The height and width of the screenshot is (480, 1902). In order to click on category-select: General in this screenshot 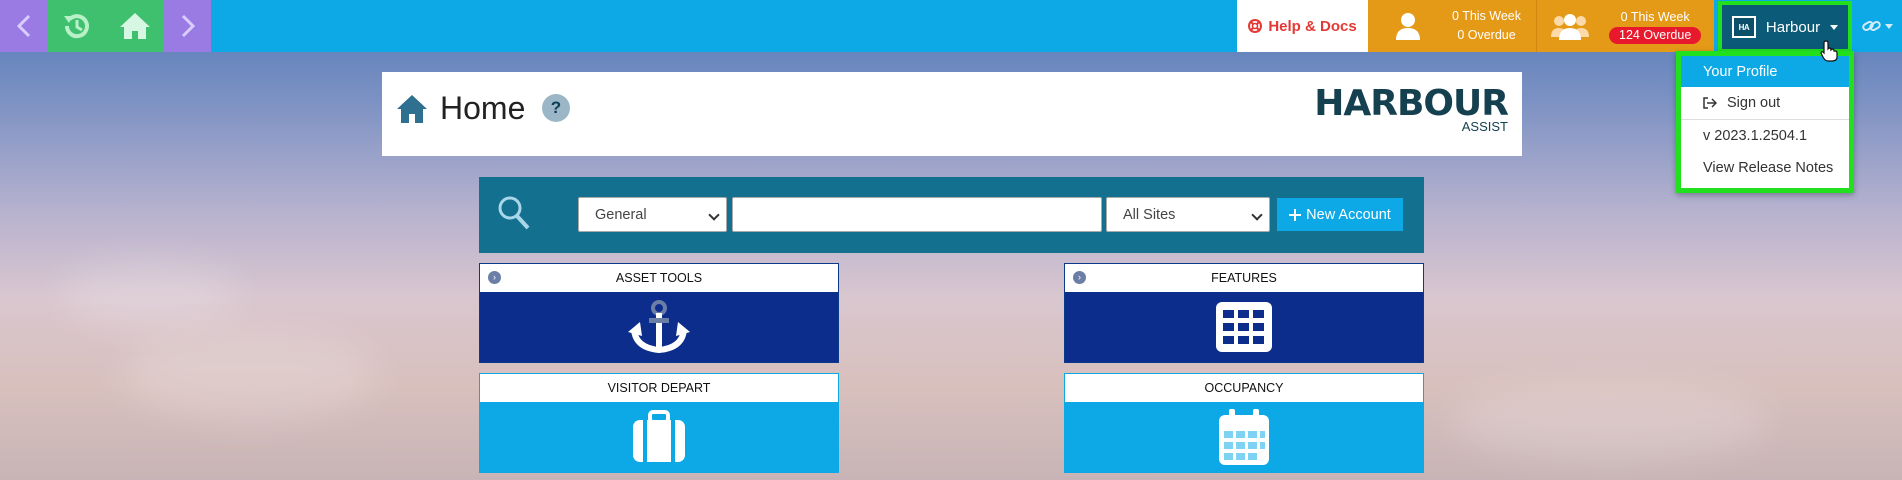, I will do `click(652, 214)`.